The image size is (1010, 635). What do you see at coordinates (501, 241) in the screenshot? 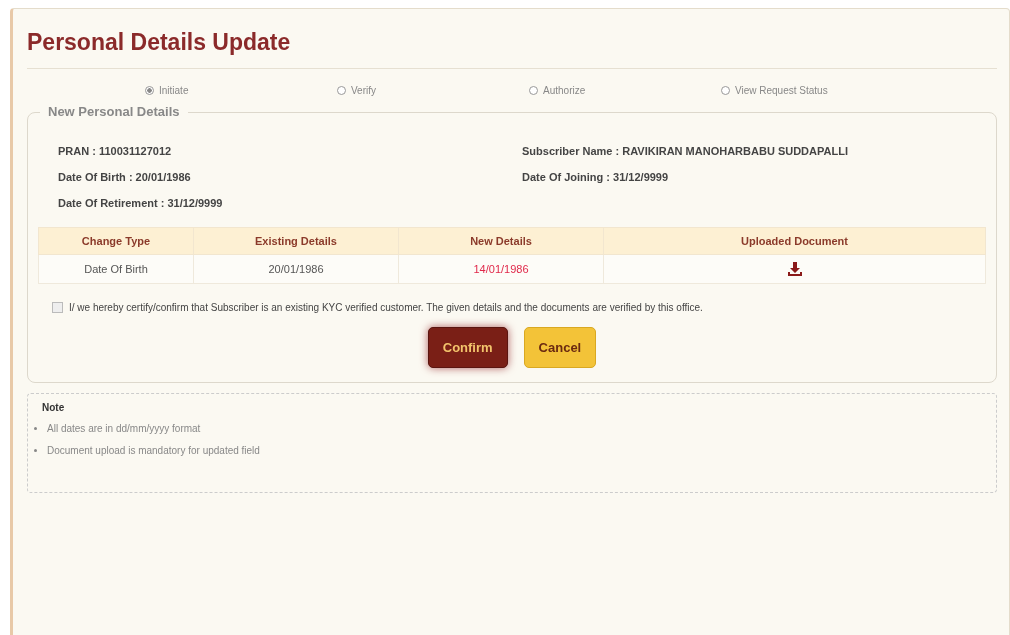
I see `column-header: New Details` at bounding box center [501, 241].